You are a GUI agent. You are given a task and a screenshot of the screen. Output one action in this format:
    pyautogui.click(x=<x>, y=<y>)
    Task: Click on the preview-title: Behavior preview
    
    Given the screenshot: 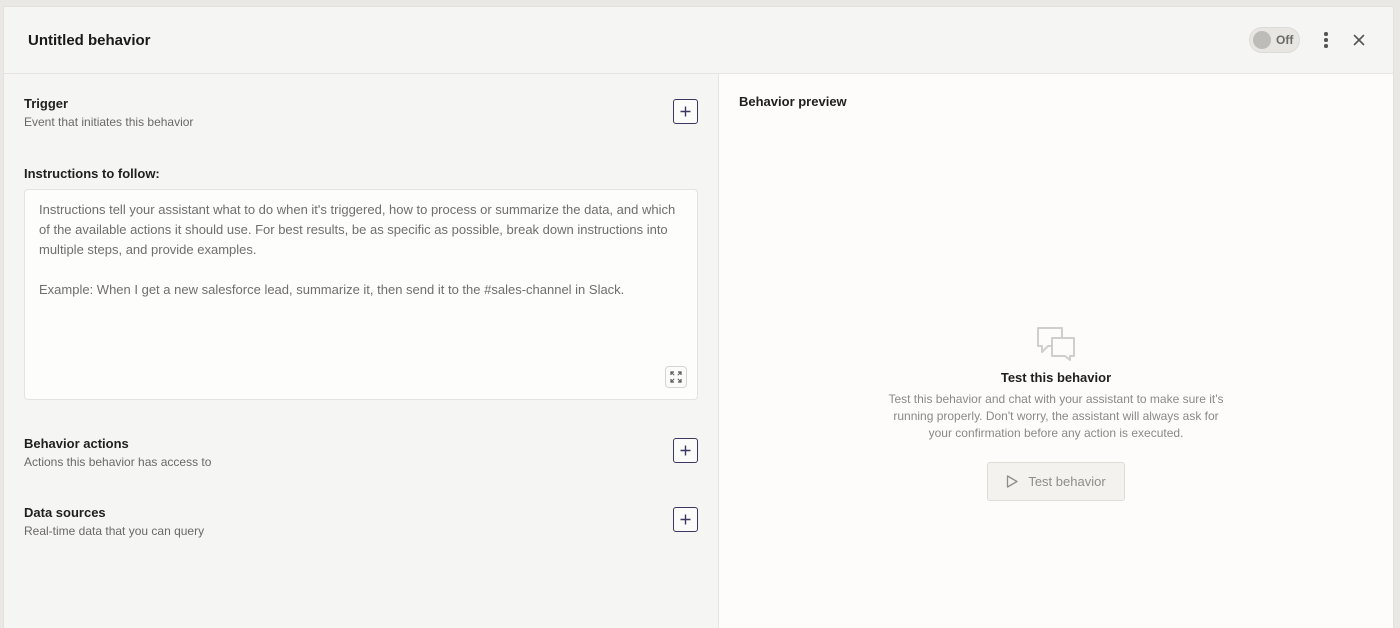 What is the action you would take?
    pyautogui.click(x=793, y=101)
    